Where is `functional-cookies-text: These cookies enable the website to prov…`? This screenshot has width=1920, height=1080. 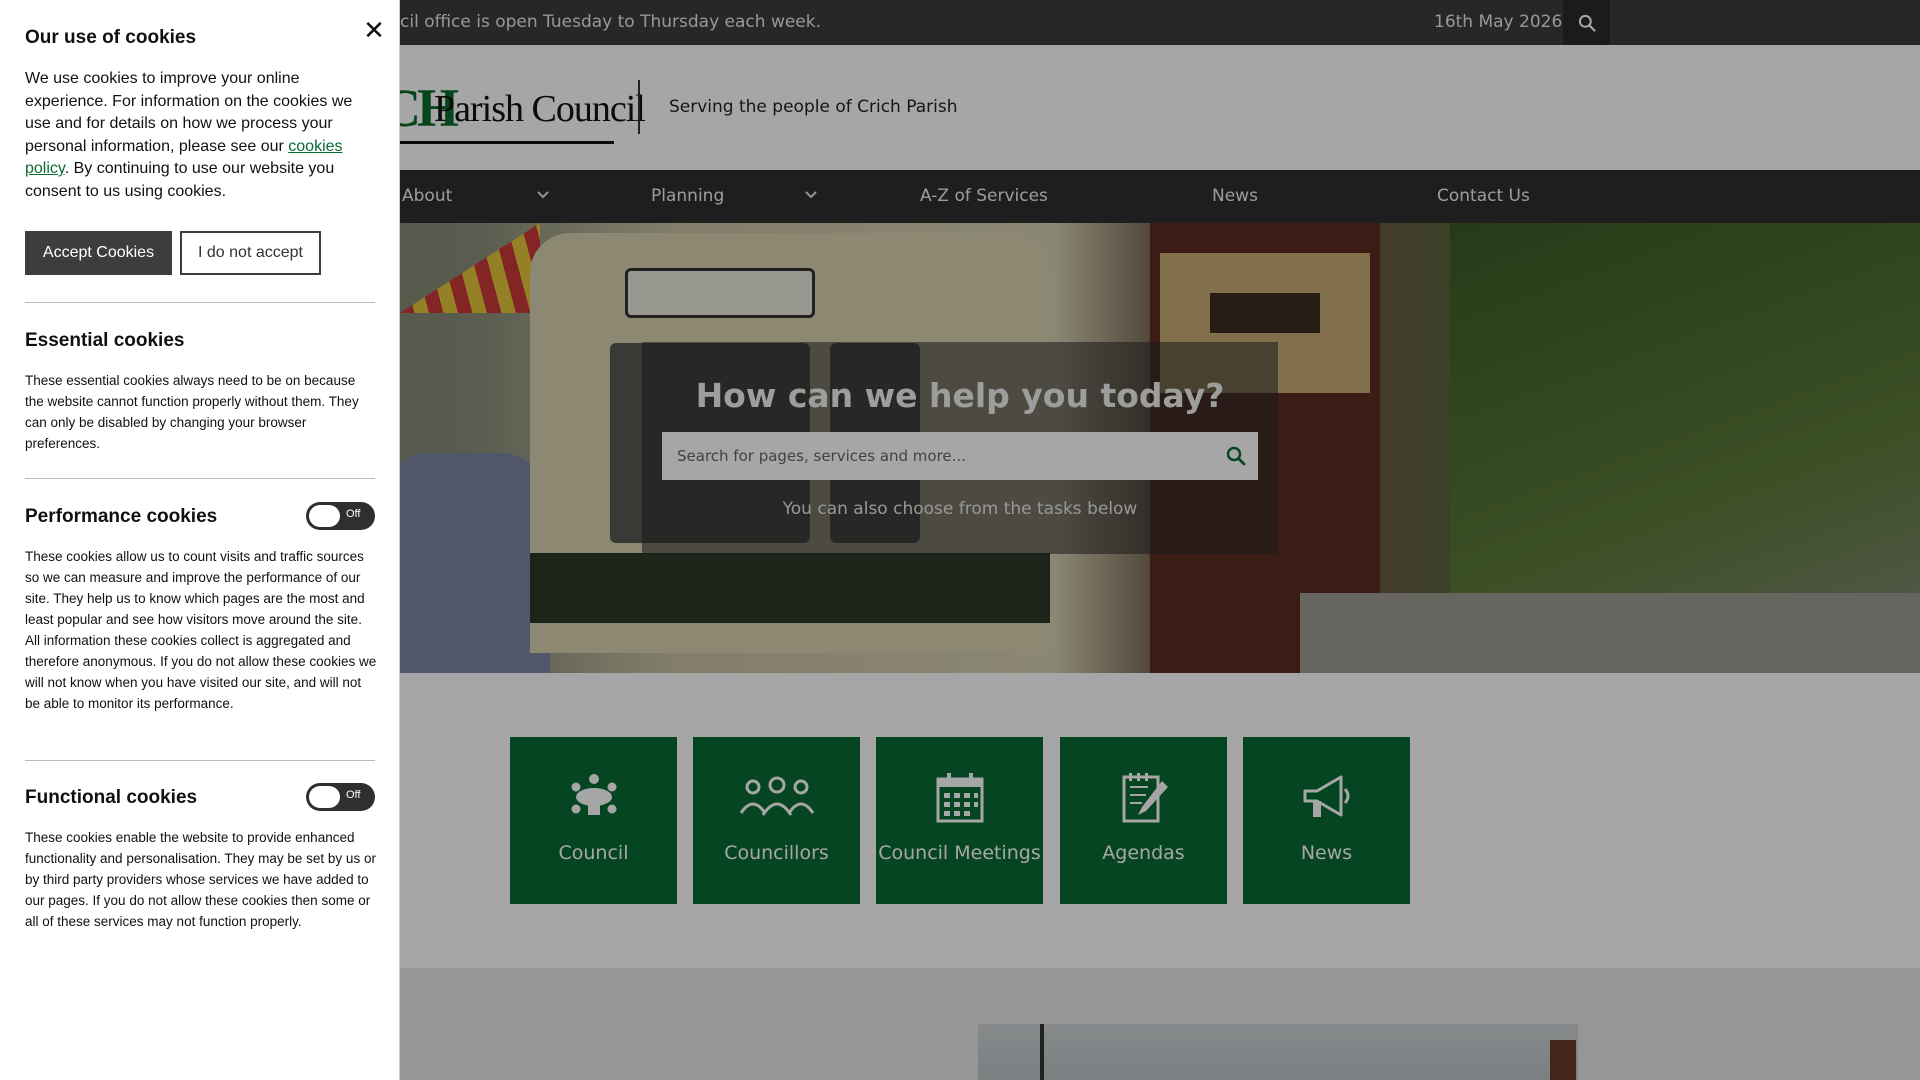
functional-cookies-text: These cookies enable the website to prov… is located at coordinates (200, 879).